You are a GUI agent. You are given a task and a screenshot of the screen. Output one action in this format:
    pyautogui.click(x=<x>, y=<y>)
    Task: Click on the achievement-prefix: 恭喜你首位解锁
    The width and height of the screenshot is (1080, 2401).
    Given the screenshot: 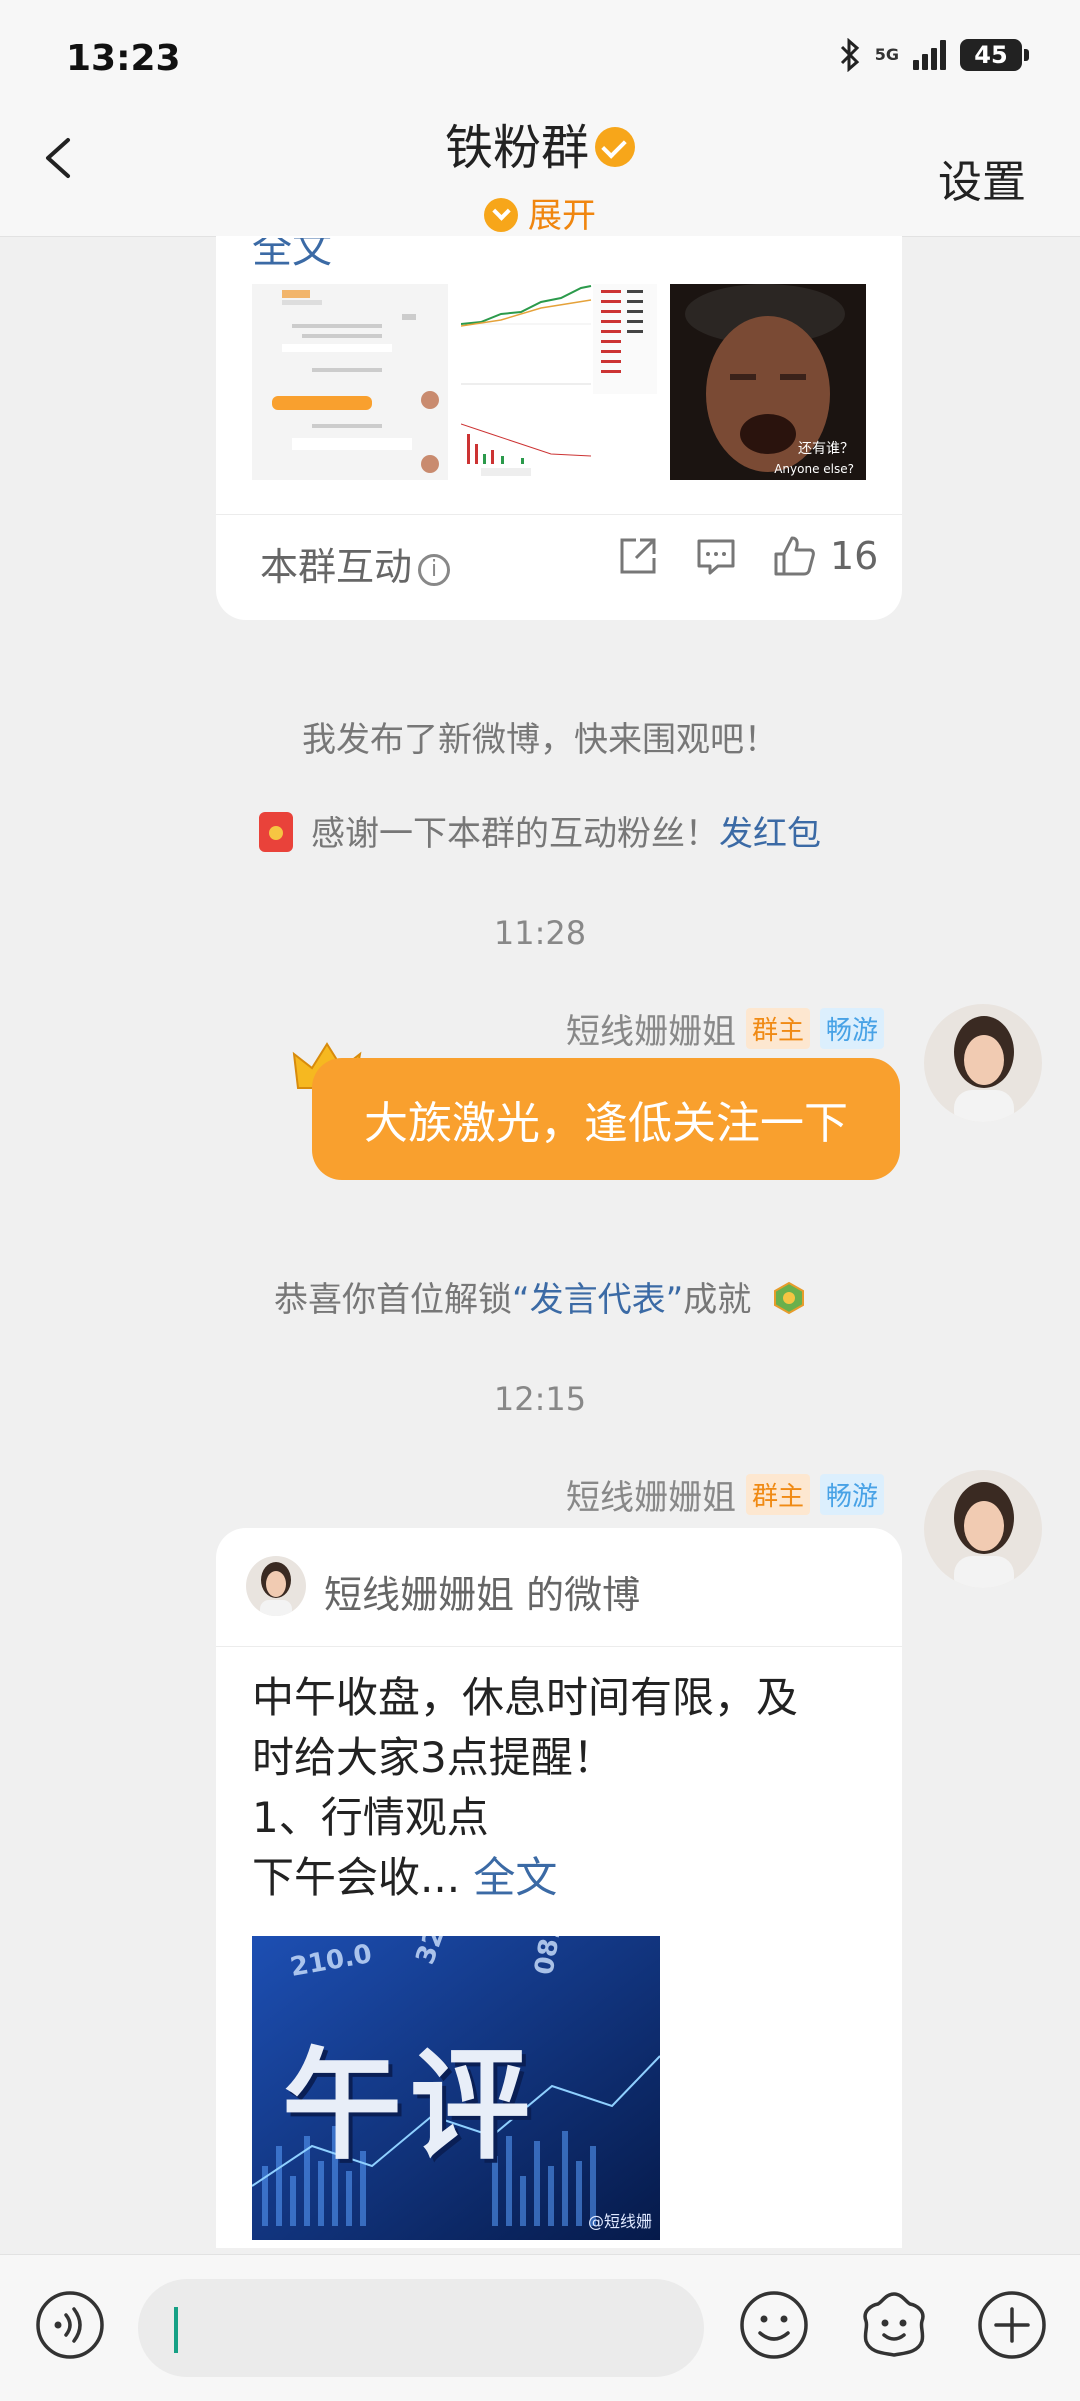 What is the action you would take?
    pyautogui.click(x=392, y=1300)
    